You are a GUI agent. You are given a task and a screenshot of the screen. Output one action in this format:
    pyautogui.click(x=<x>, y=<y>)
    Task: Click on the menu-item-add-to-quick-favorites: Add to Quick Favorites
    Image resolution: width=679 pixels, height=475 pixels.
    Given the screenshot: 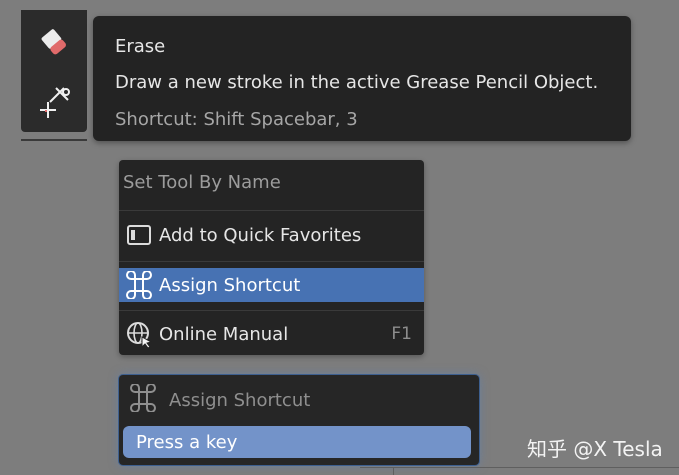 What is the action you would take?
    pyautogui.click(x=271, y=235)
    